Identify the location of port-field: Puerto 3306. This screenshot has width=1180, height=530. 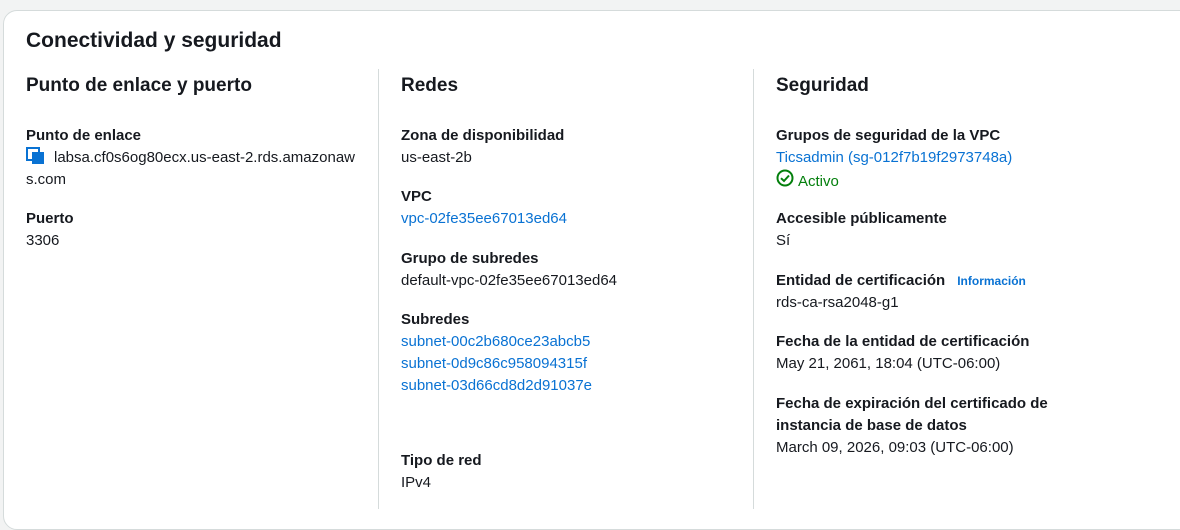
(191, 230).